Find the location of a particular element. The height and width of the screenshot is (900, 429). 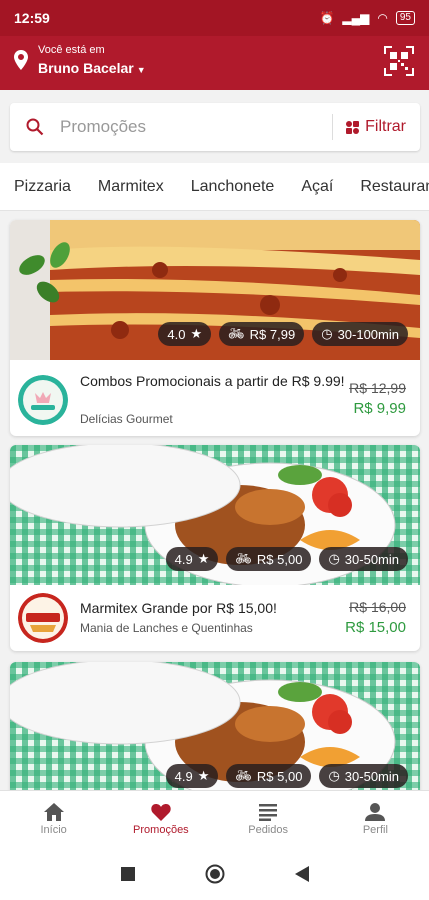

heart-icon is located at coordinates (161, 812).